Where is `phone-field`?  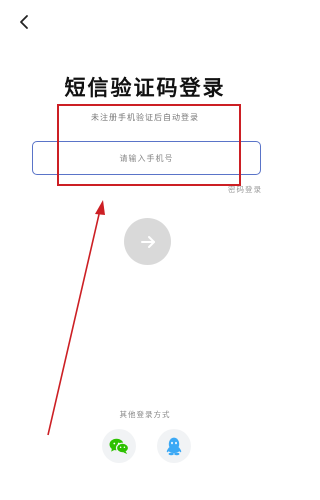 phone-field is located at coordinates (146, 158).